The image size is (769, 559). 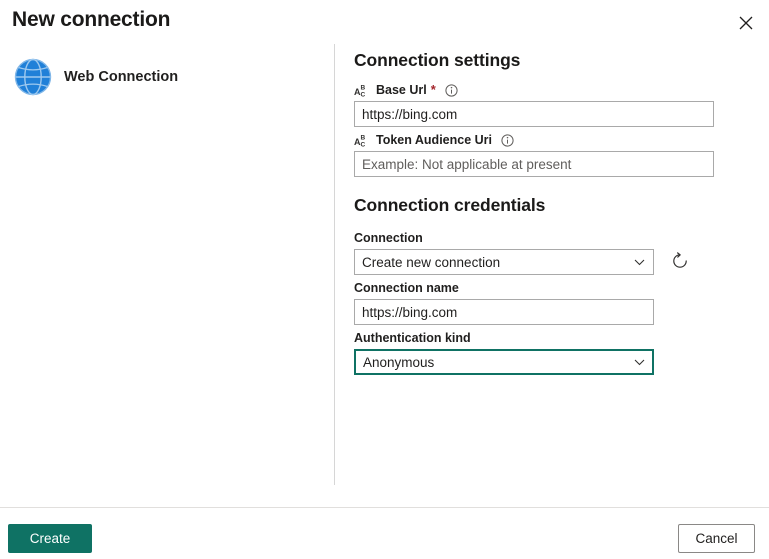 What do you see at coordinates (504, 262) in the screenshot?
I see `connection-select: Create new connection` at bounding box center [504, 262].